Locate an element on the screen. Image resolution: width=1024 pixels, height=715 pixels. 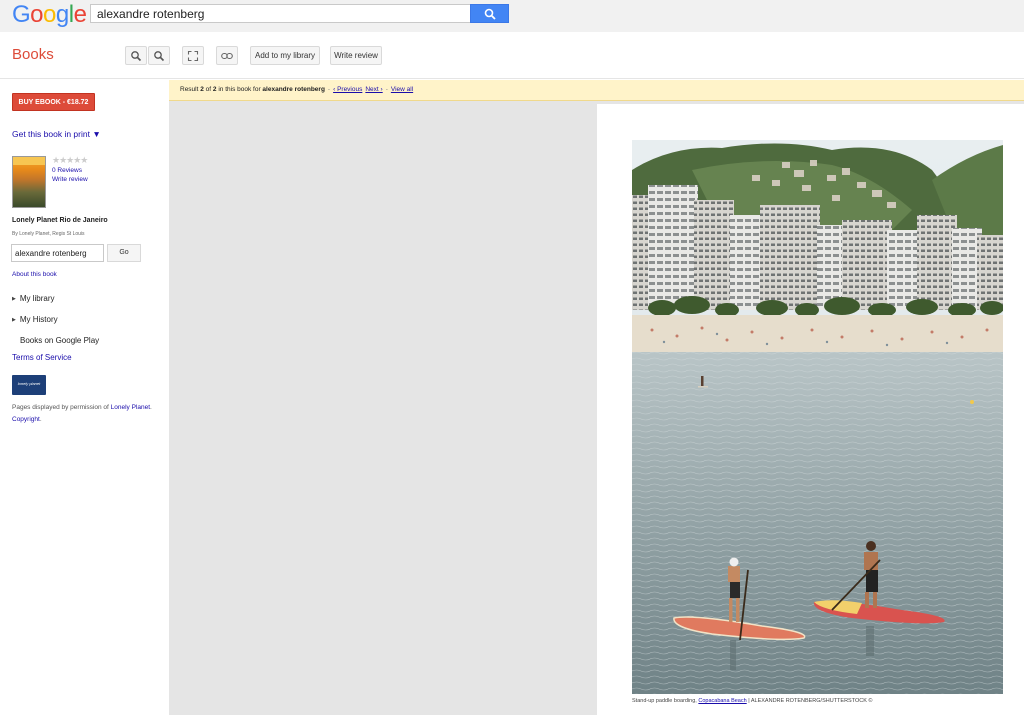
get-print-link: Get this book in print ▼ is located at coordinates (56, 134).